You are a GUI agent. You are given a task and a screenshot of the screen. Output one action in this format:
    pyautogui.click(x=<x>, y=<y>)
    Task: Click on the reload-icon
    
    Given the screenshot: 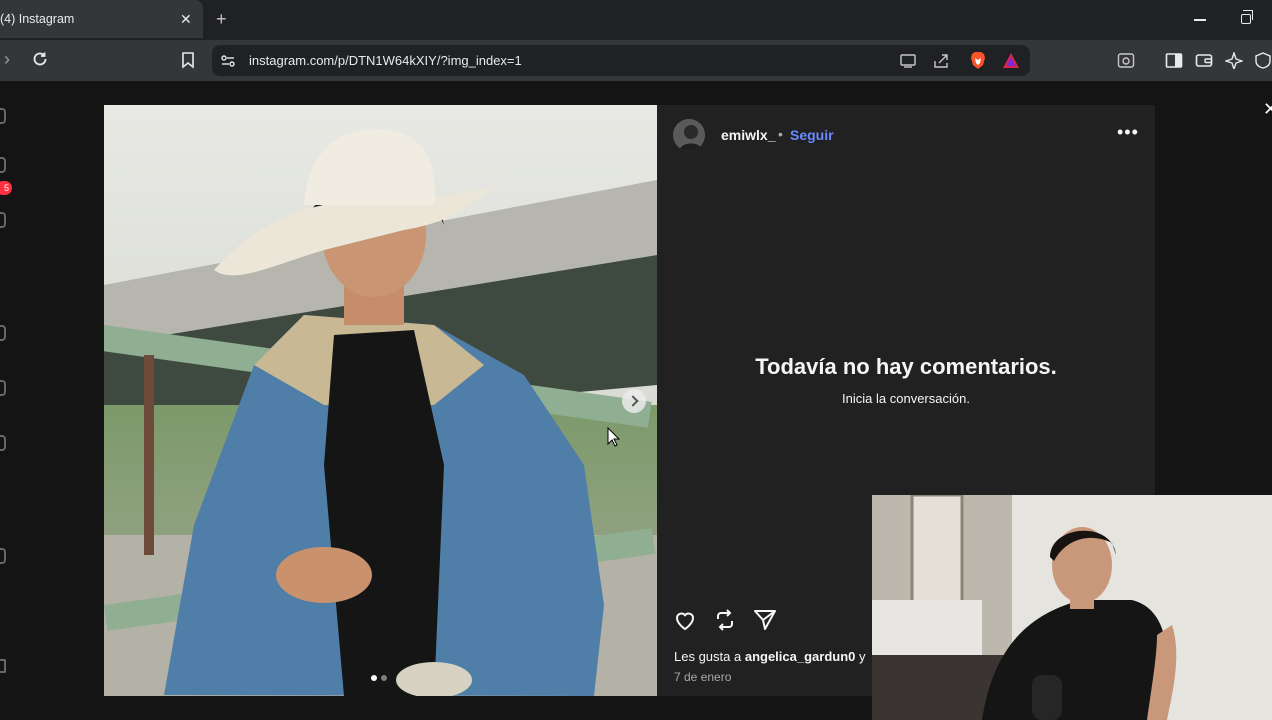 What is the action you would take?
    pyautogui.click(x=40, y=59)
    